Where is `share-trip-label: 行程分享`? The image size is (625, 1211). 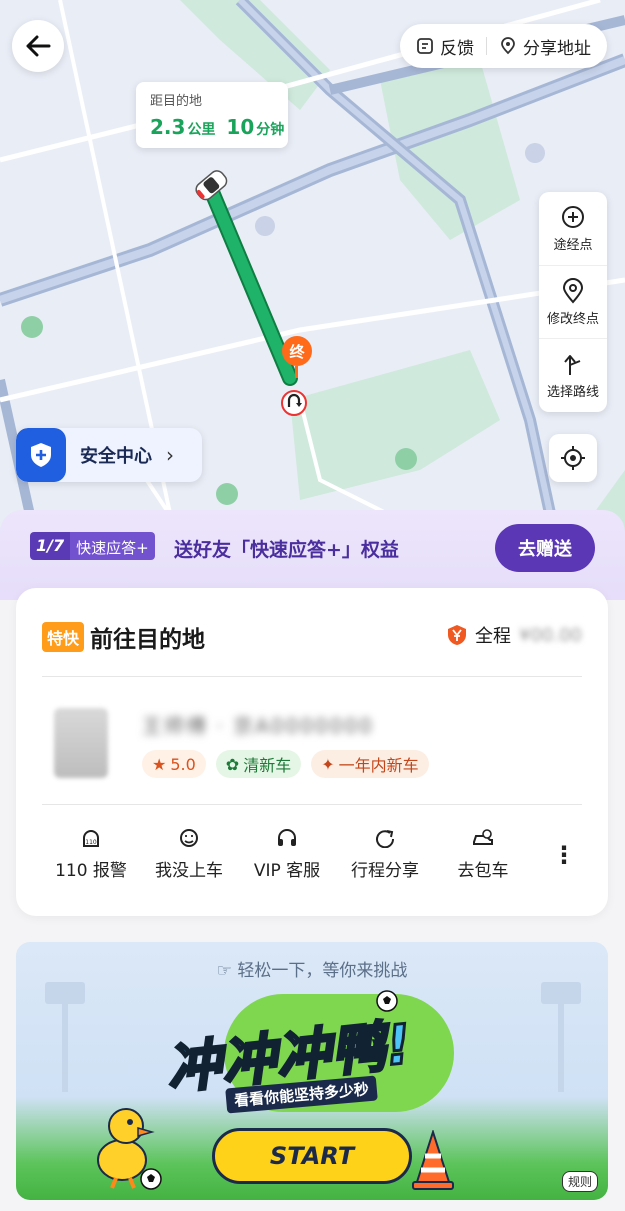 share-trip-label: 行程分享 is located at coordinates (385, 871).